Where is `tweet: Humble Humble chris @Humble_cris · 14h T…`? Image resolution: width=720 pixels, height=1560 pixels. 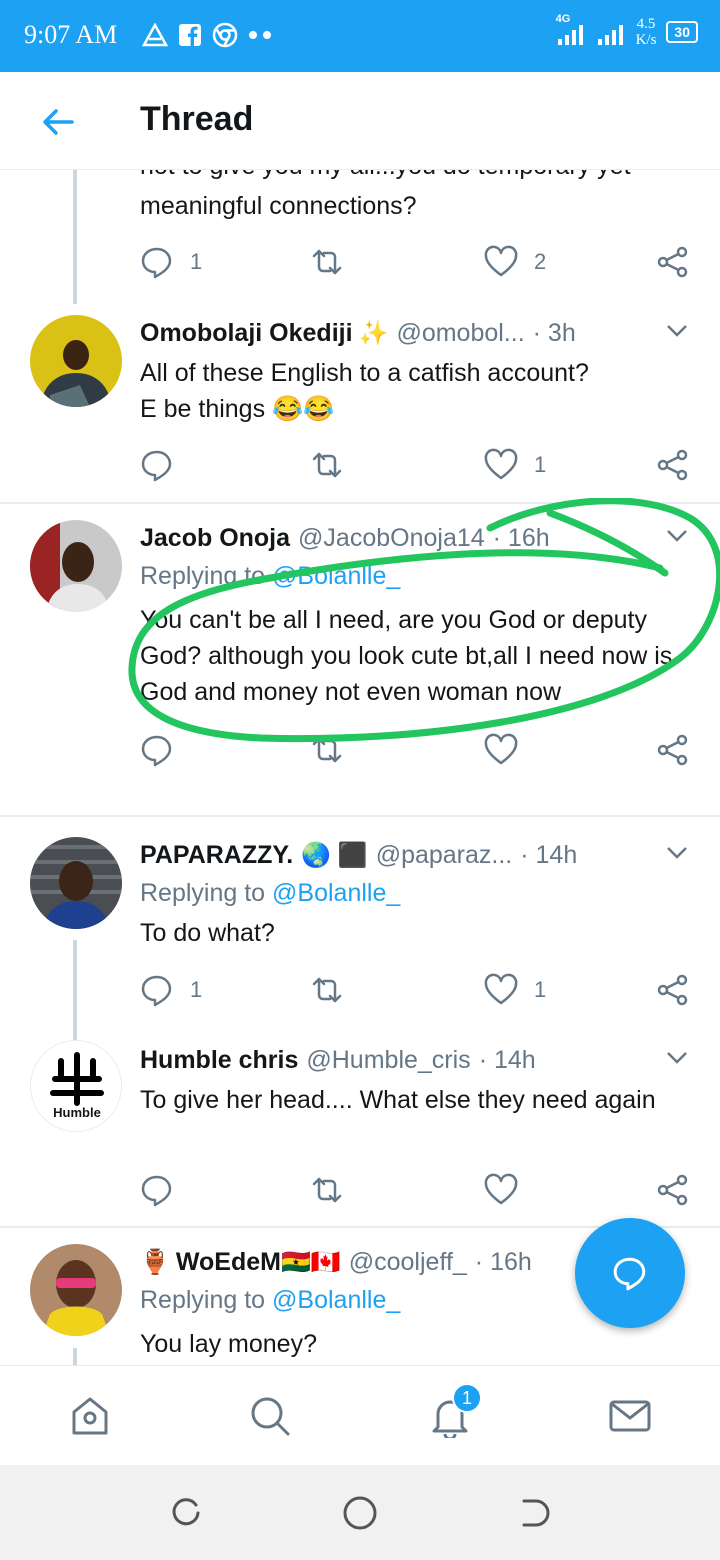
tweet: Humble Humble chris @Humble_cris · 14h T… is located at coordinates (360, 1127).